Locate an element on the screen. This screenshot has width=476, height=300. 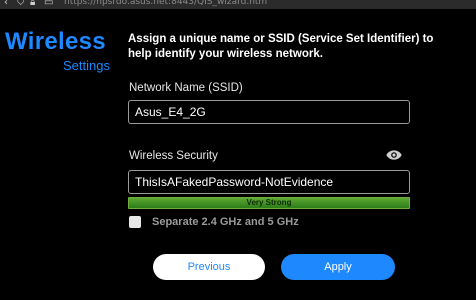
password-input is located at coordinates (269, 182).